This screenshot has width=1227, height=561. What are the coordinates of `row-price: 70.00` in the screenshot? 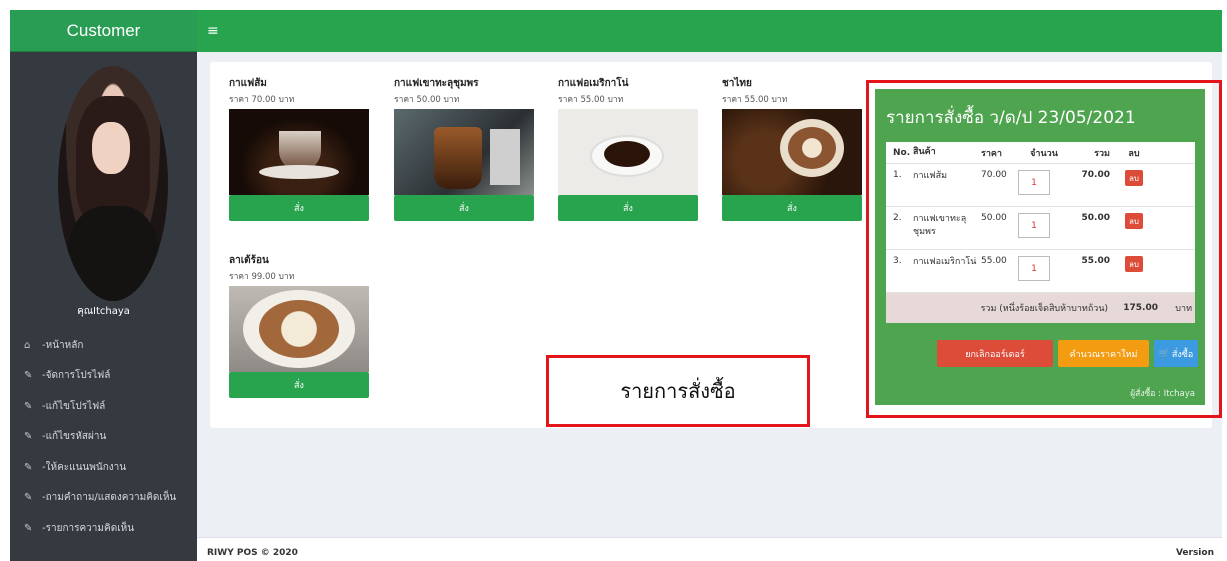 It's located at (994, 175).